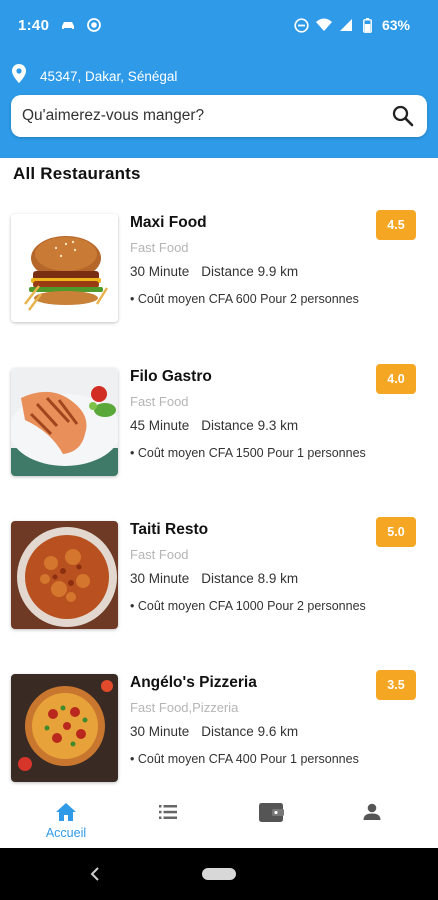 The height and width of the screenshot is (900, 438). What do you see at coordinates (169, 529) in the screenshot?
I see `restaurant-name: Taiti Resto` at bounding box center [169, 529].